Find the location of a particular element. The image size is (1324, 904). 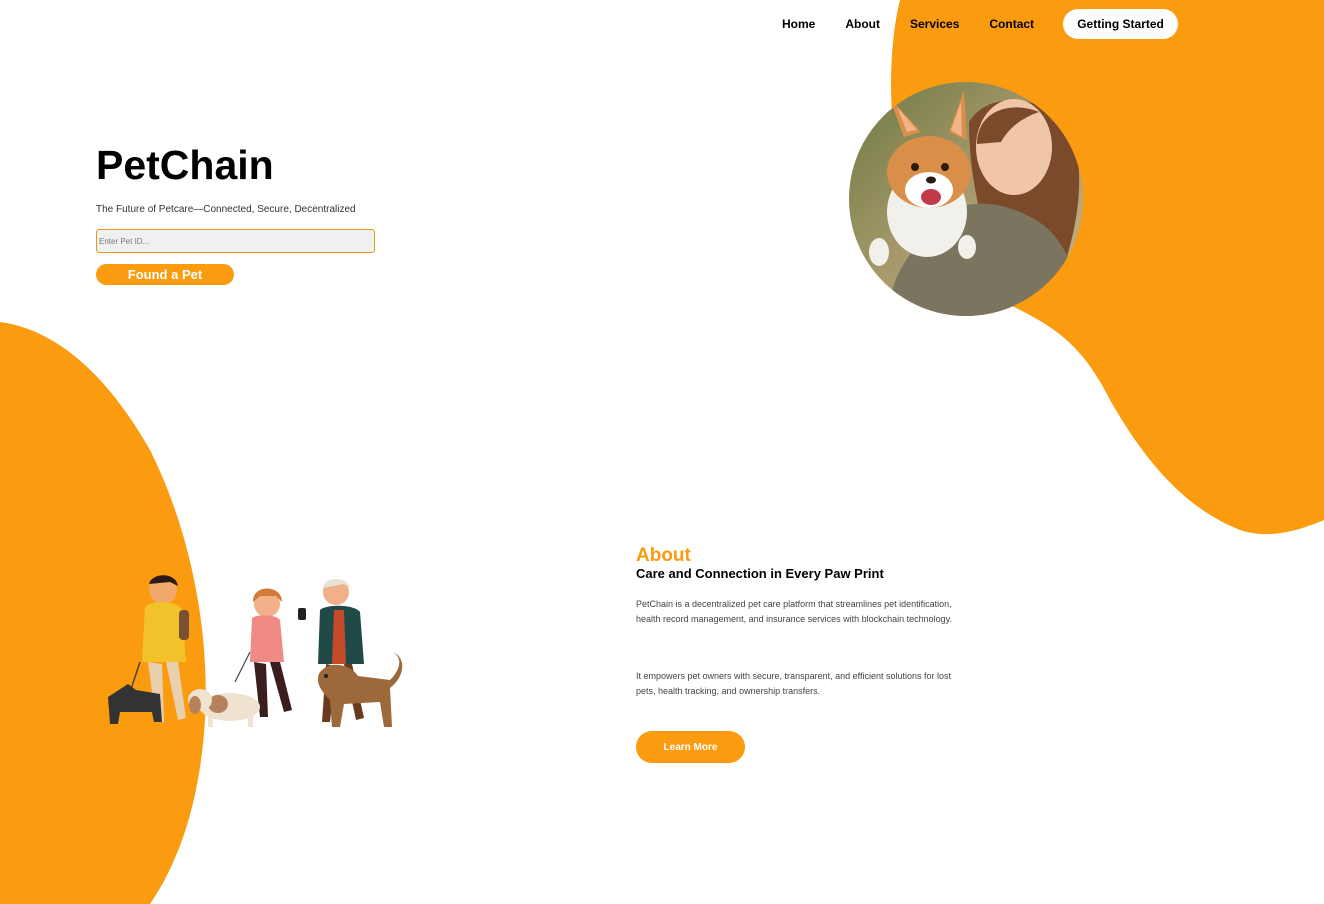

people-walking-dogs-illustration is located at coordinates (255, 651).